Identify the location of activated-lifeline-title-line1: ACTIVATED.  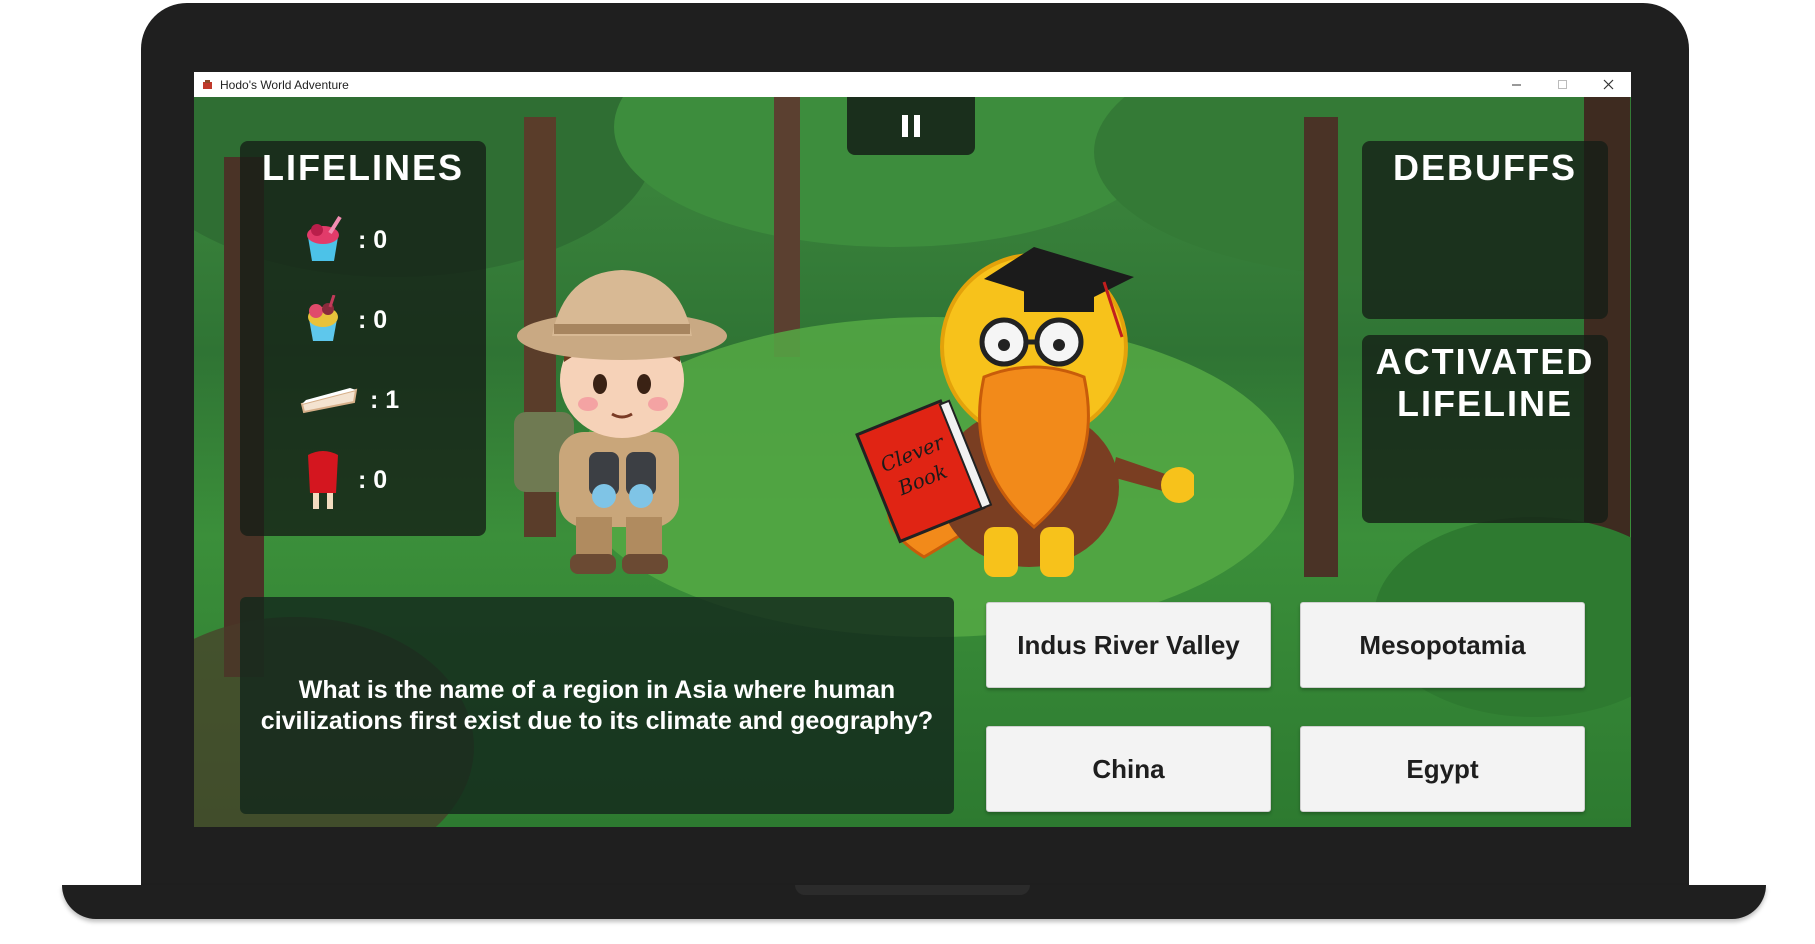
(1485, 361).